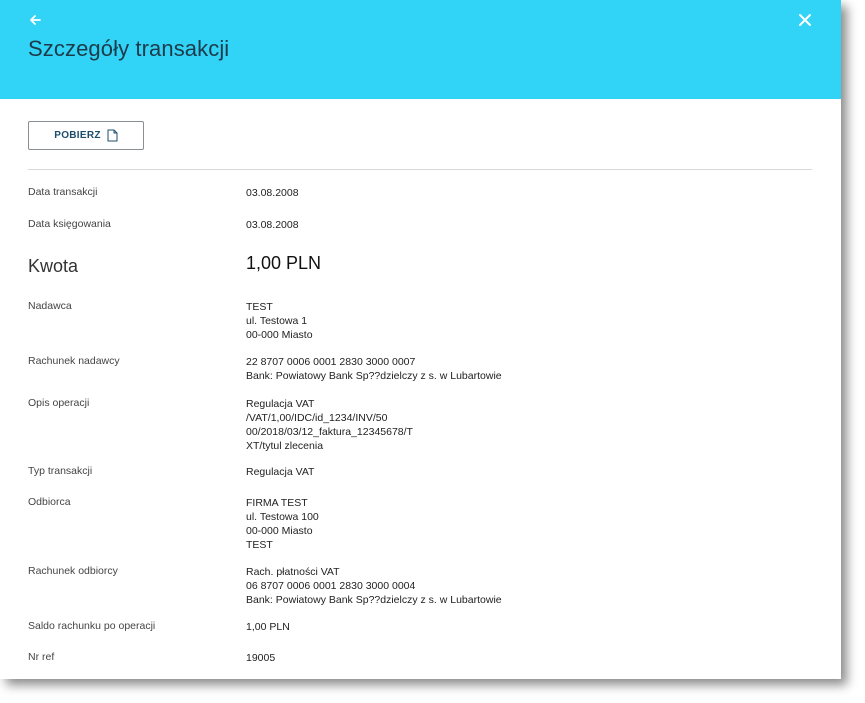  Describe the element at coordinates (293, 572) in the screenshot. I see `recipient-account-line: Rach. płatności VAT` at that location.